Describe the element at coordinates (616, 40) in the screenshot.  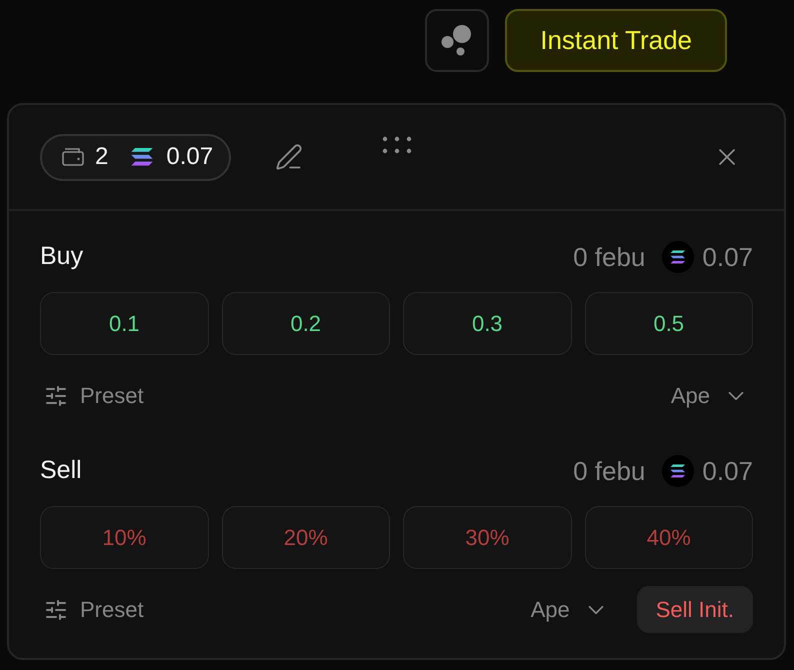
I see `instant-trade-button: Instant Trade` at that location.